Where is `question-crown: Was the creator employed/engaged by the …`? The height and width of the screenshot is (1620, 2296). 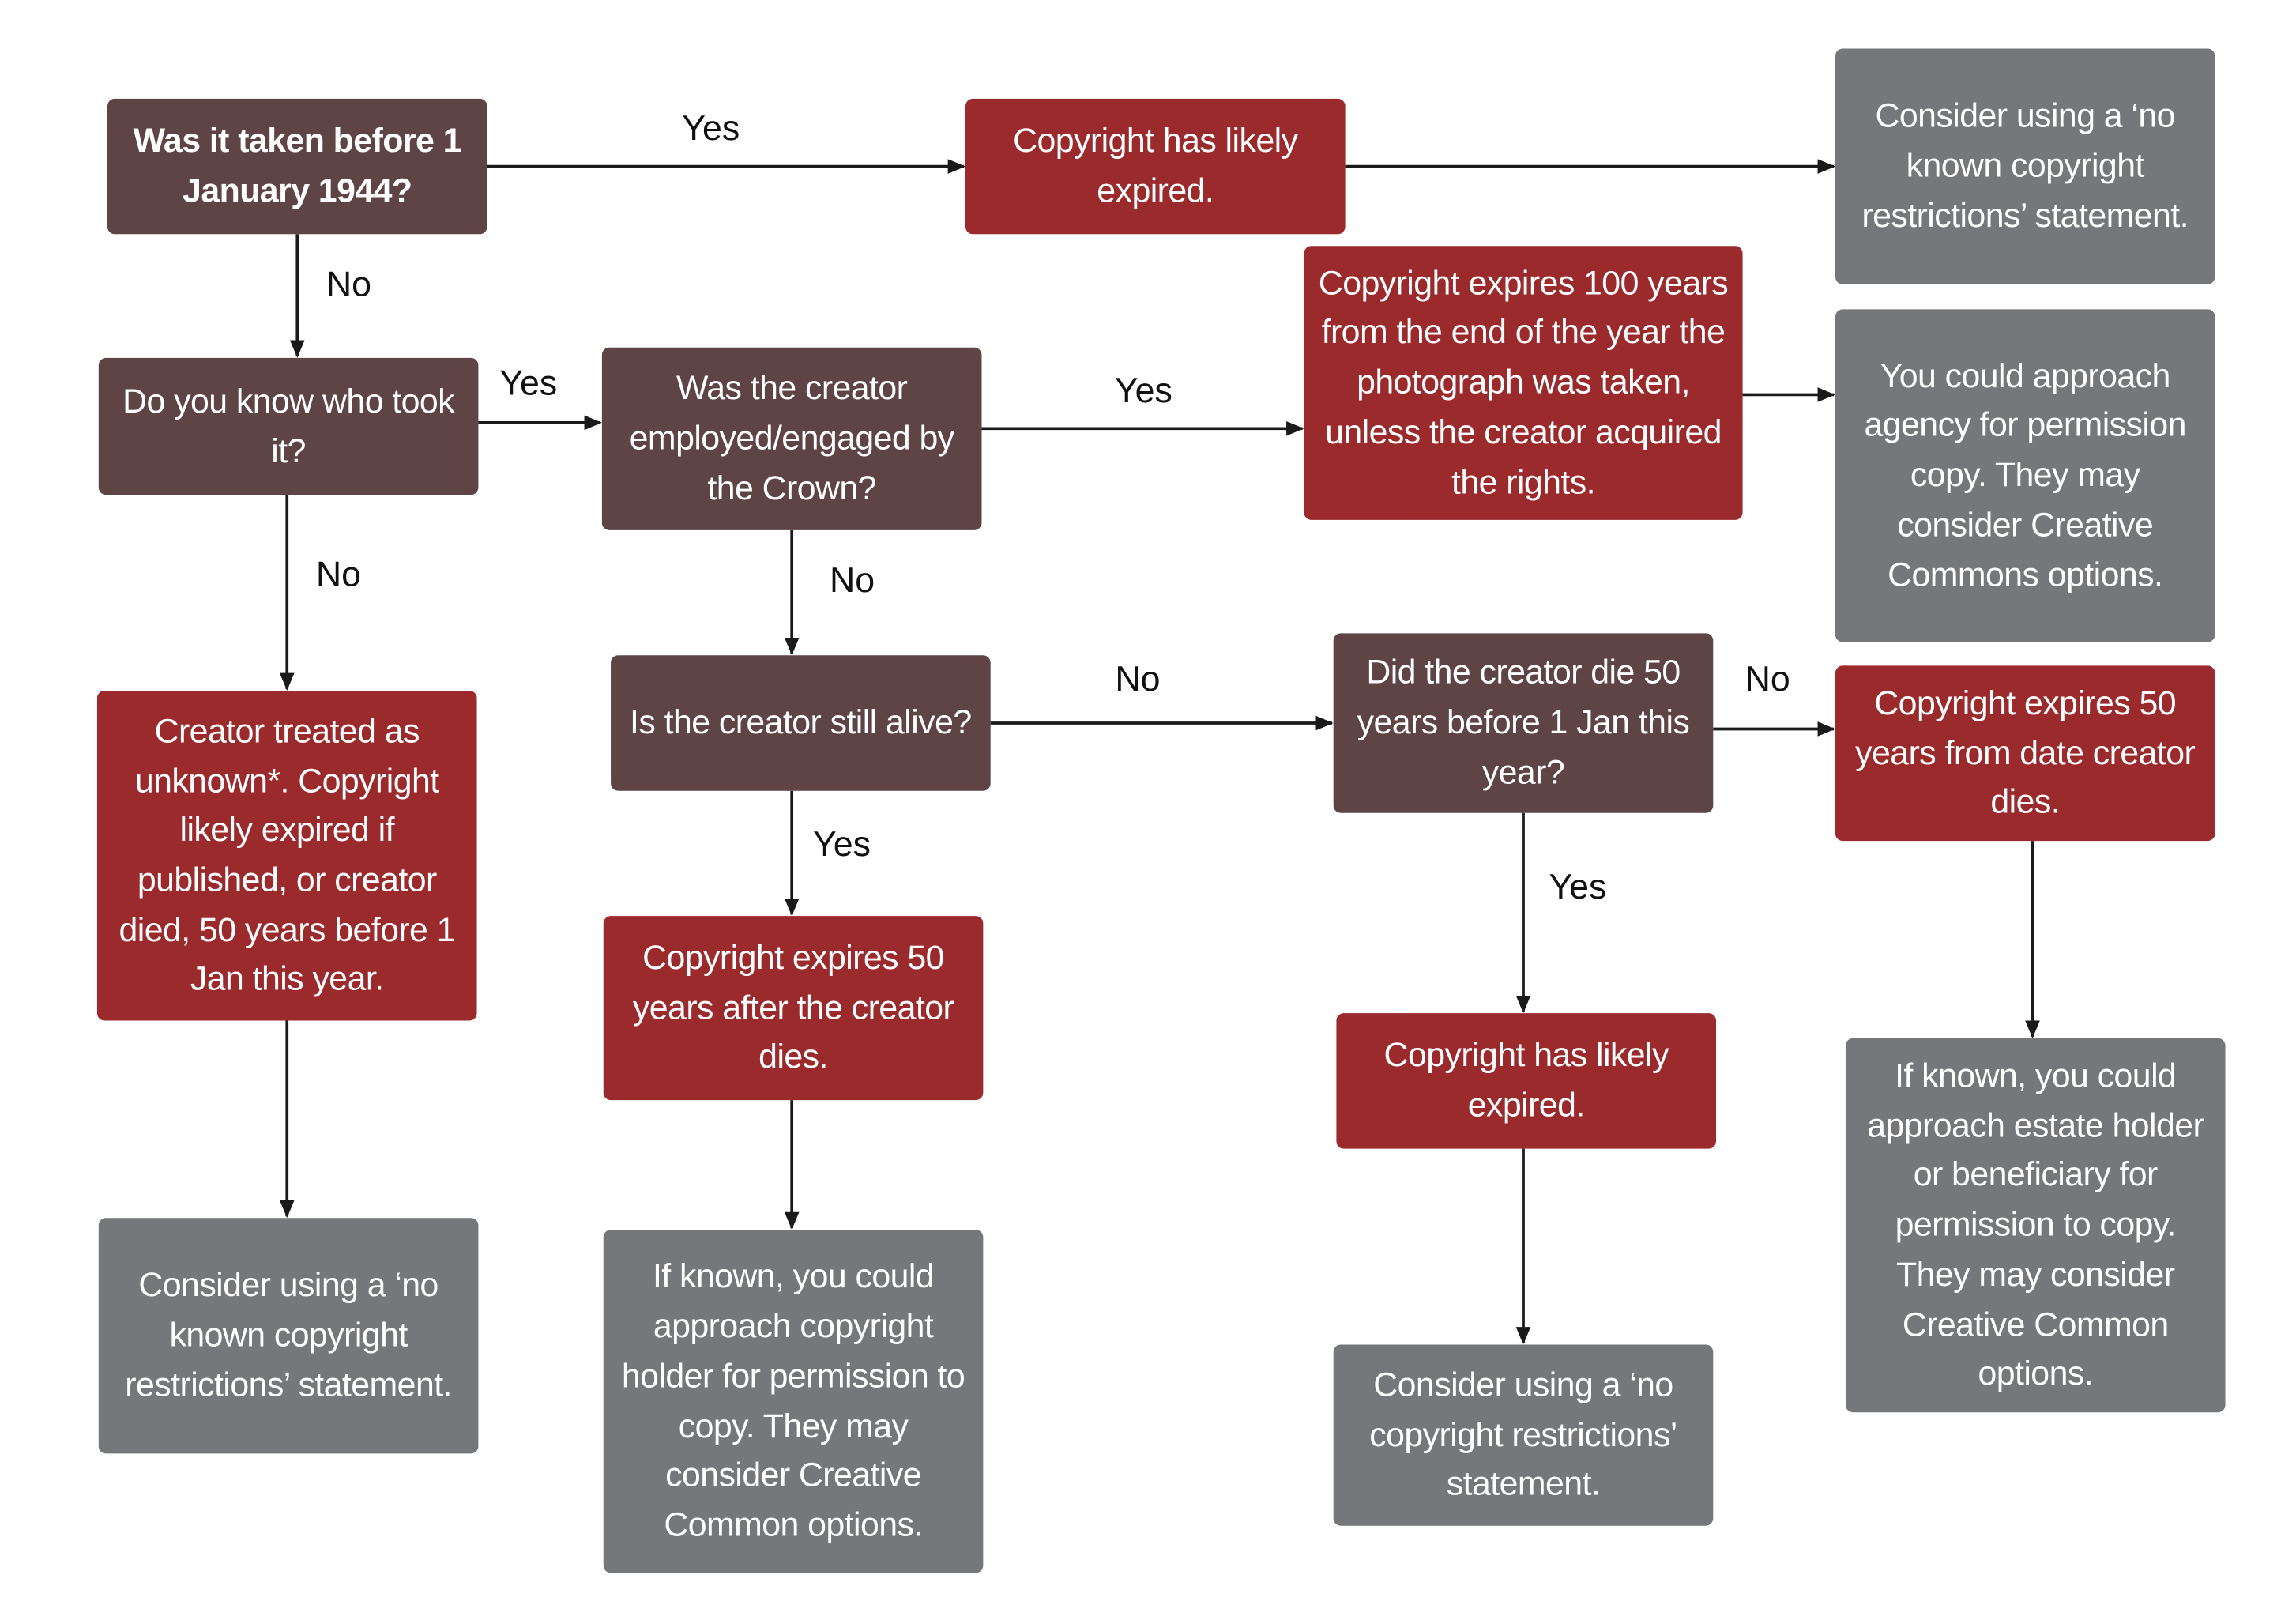
question-crown: Was the creator employed/engaged by the … is located at coordinates (792, 439).